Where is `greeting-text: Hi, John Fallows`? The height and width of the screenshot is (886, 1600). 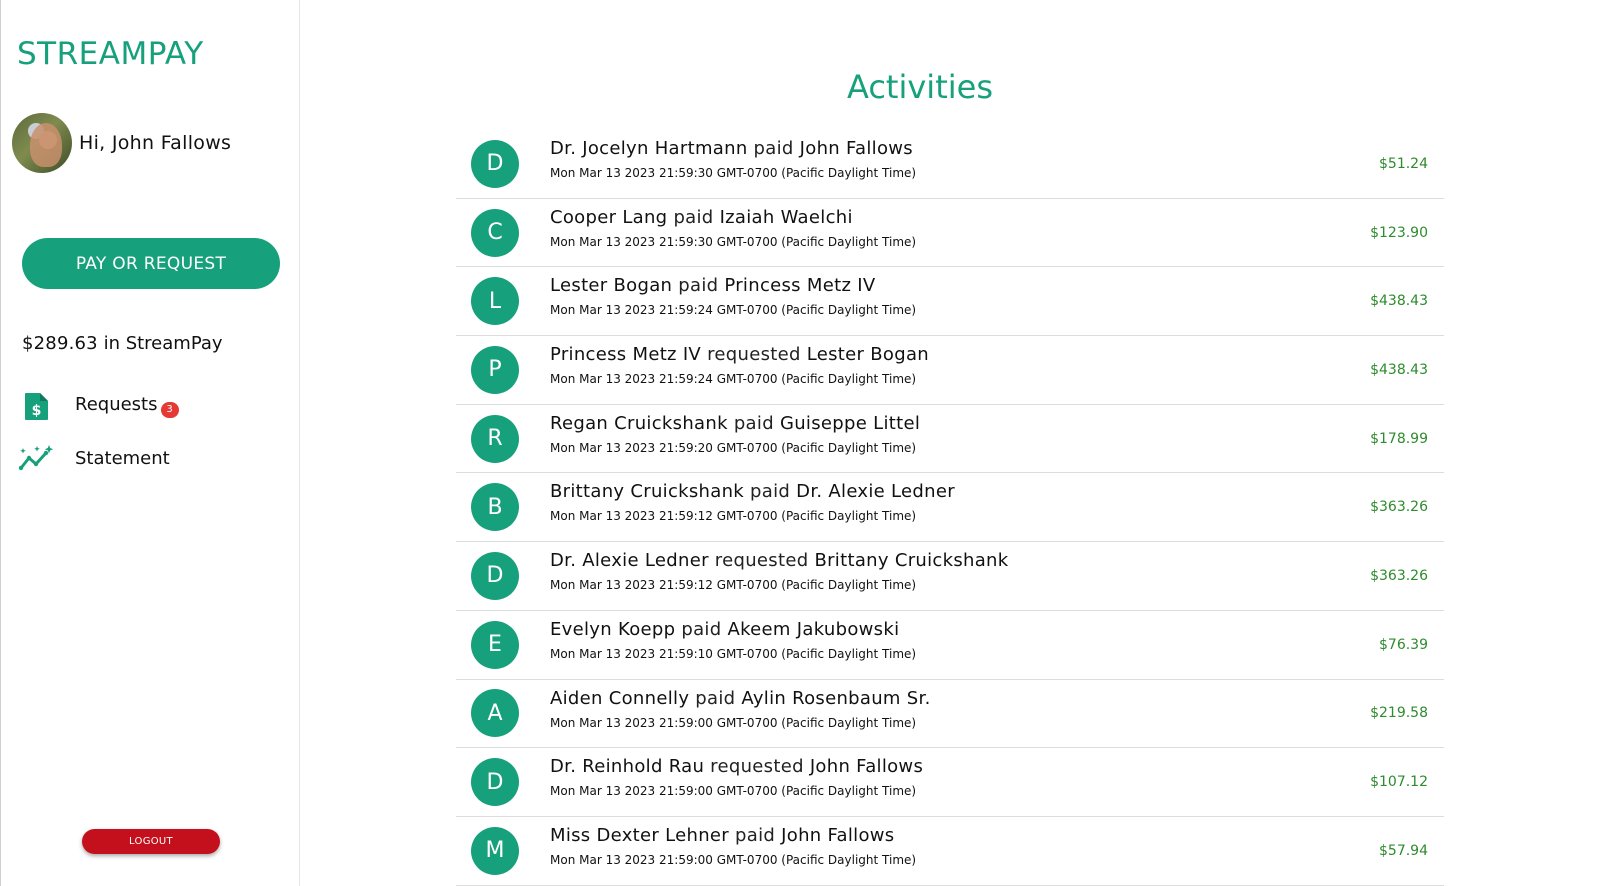 greeting-text: Hi, John Fallows is located at coordinates (155, 143).